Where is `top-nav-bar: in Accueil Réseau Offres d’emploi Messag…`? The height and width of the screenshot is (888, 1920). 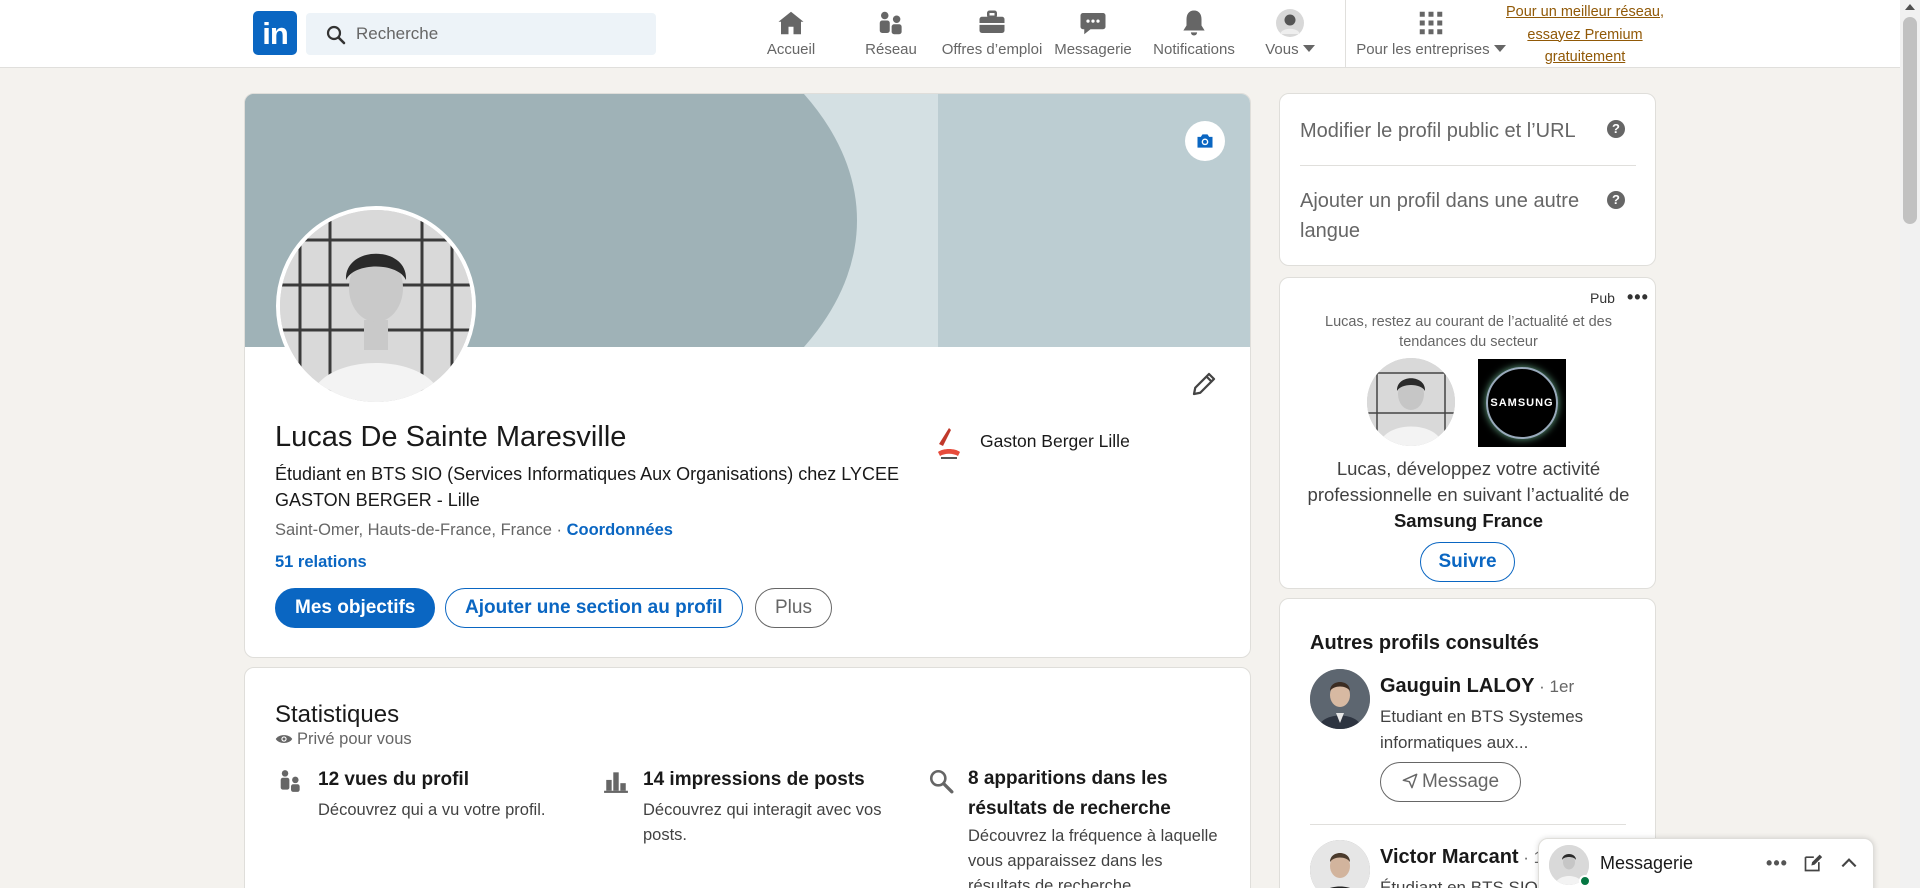
top-nav-bar: in Accueil Réseau Offres d’emploi Messag… is located at coordinates (960, 34).